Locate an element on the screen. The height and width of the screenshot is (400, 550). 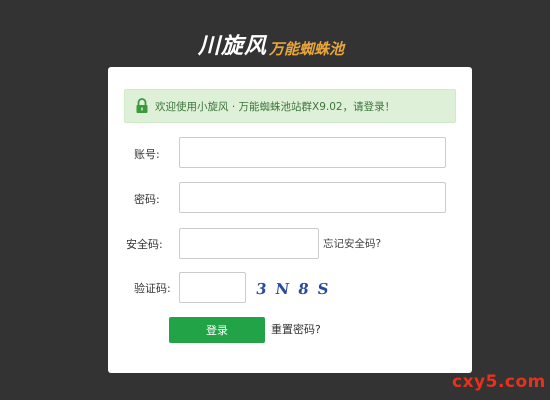
forgot-security-link: 忘记安全码? is located at coordinates (352, 243).